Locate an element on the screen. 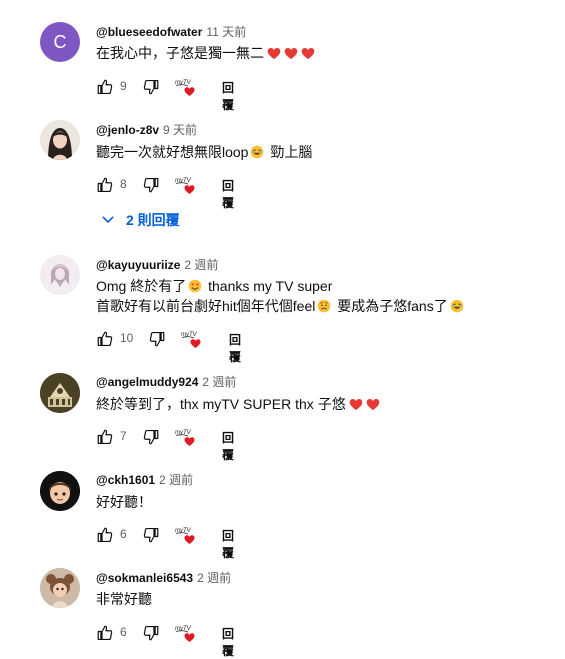  woman-portrait-icon is located at coordinates (60, 140).